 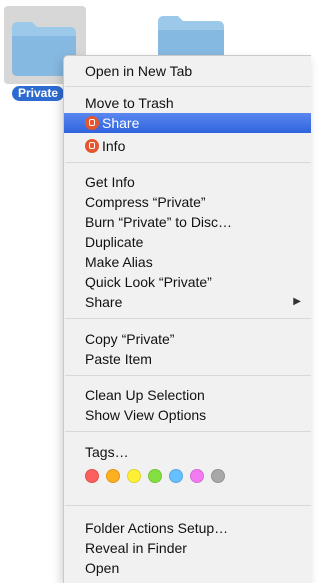 I want to click on menu-item-open-in-new-tab: Open in New Tab, so click(x=187, y=71).